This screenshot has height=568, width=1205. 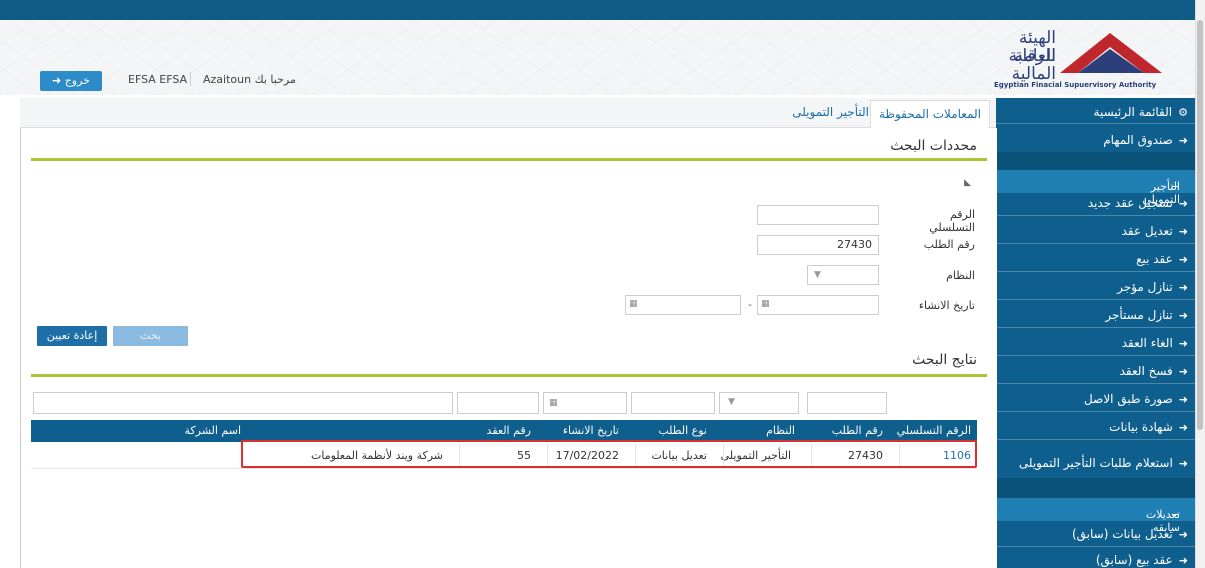 What do you see at coordinates (585, 403) in the screenshot?
I see `filter-created-date: ▦` at bounding box center [585, 403].